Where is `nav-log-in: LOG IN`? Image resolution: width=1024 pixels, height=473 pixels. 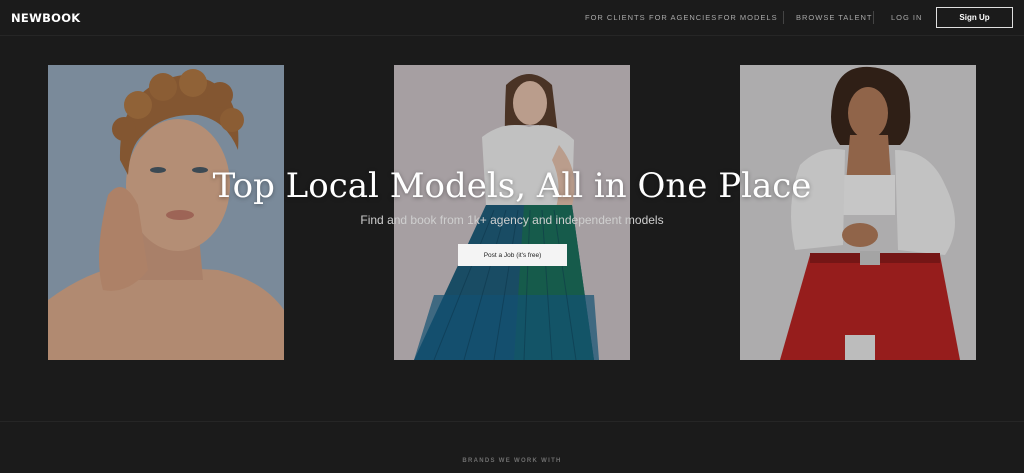
nav-log-in: LOG IN is located at coordinates (906, 17).